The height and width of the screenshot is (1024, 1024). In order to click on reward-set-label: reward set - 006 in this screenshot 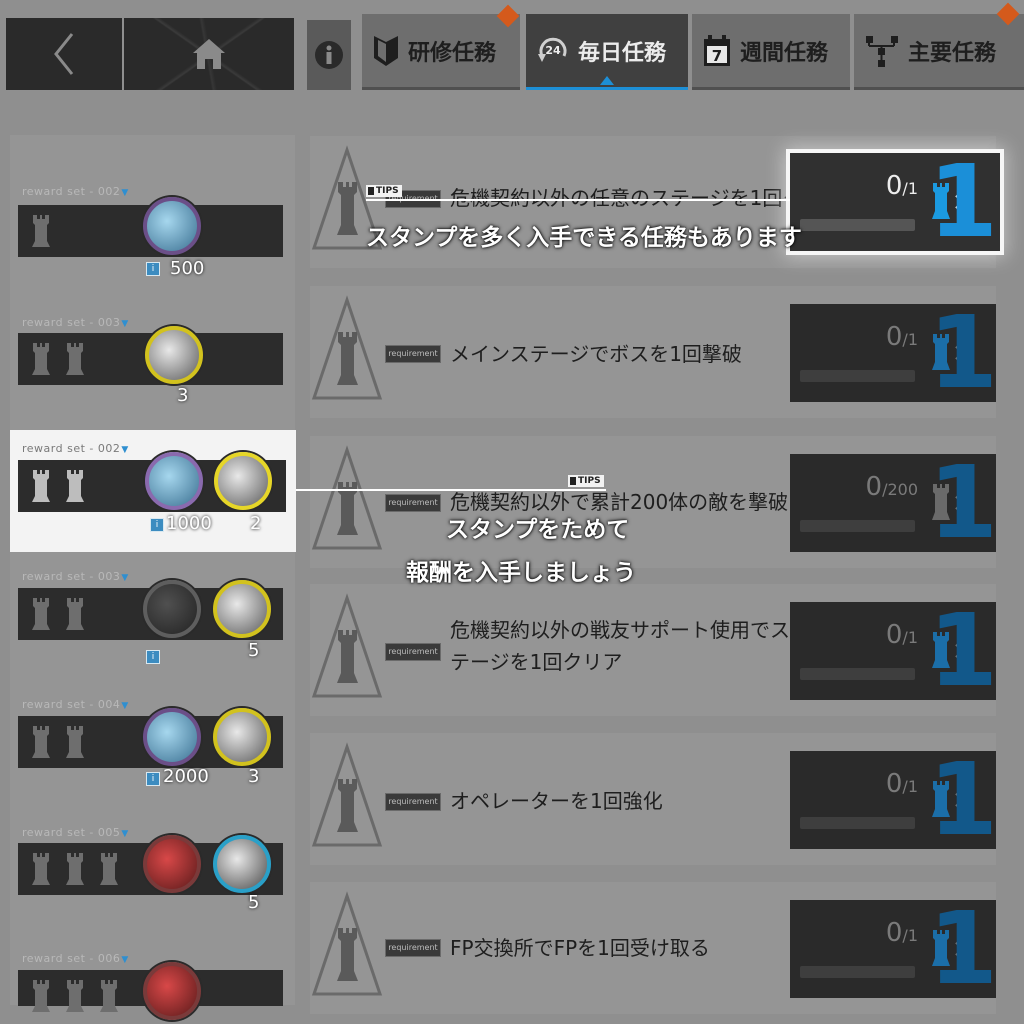, I will do `click(75, 958)`.